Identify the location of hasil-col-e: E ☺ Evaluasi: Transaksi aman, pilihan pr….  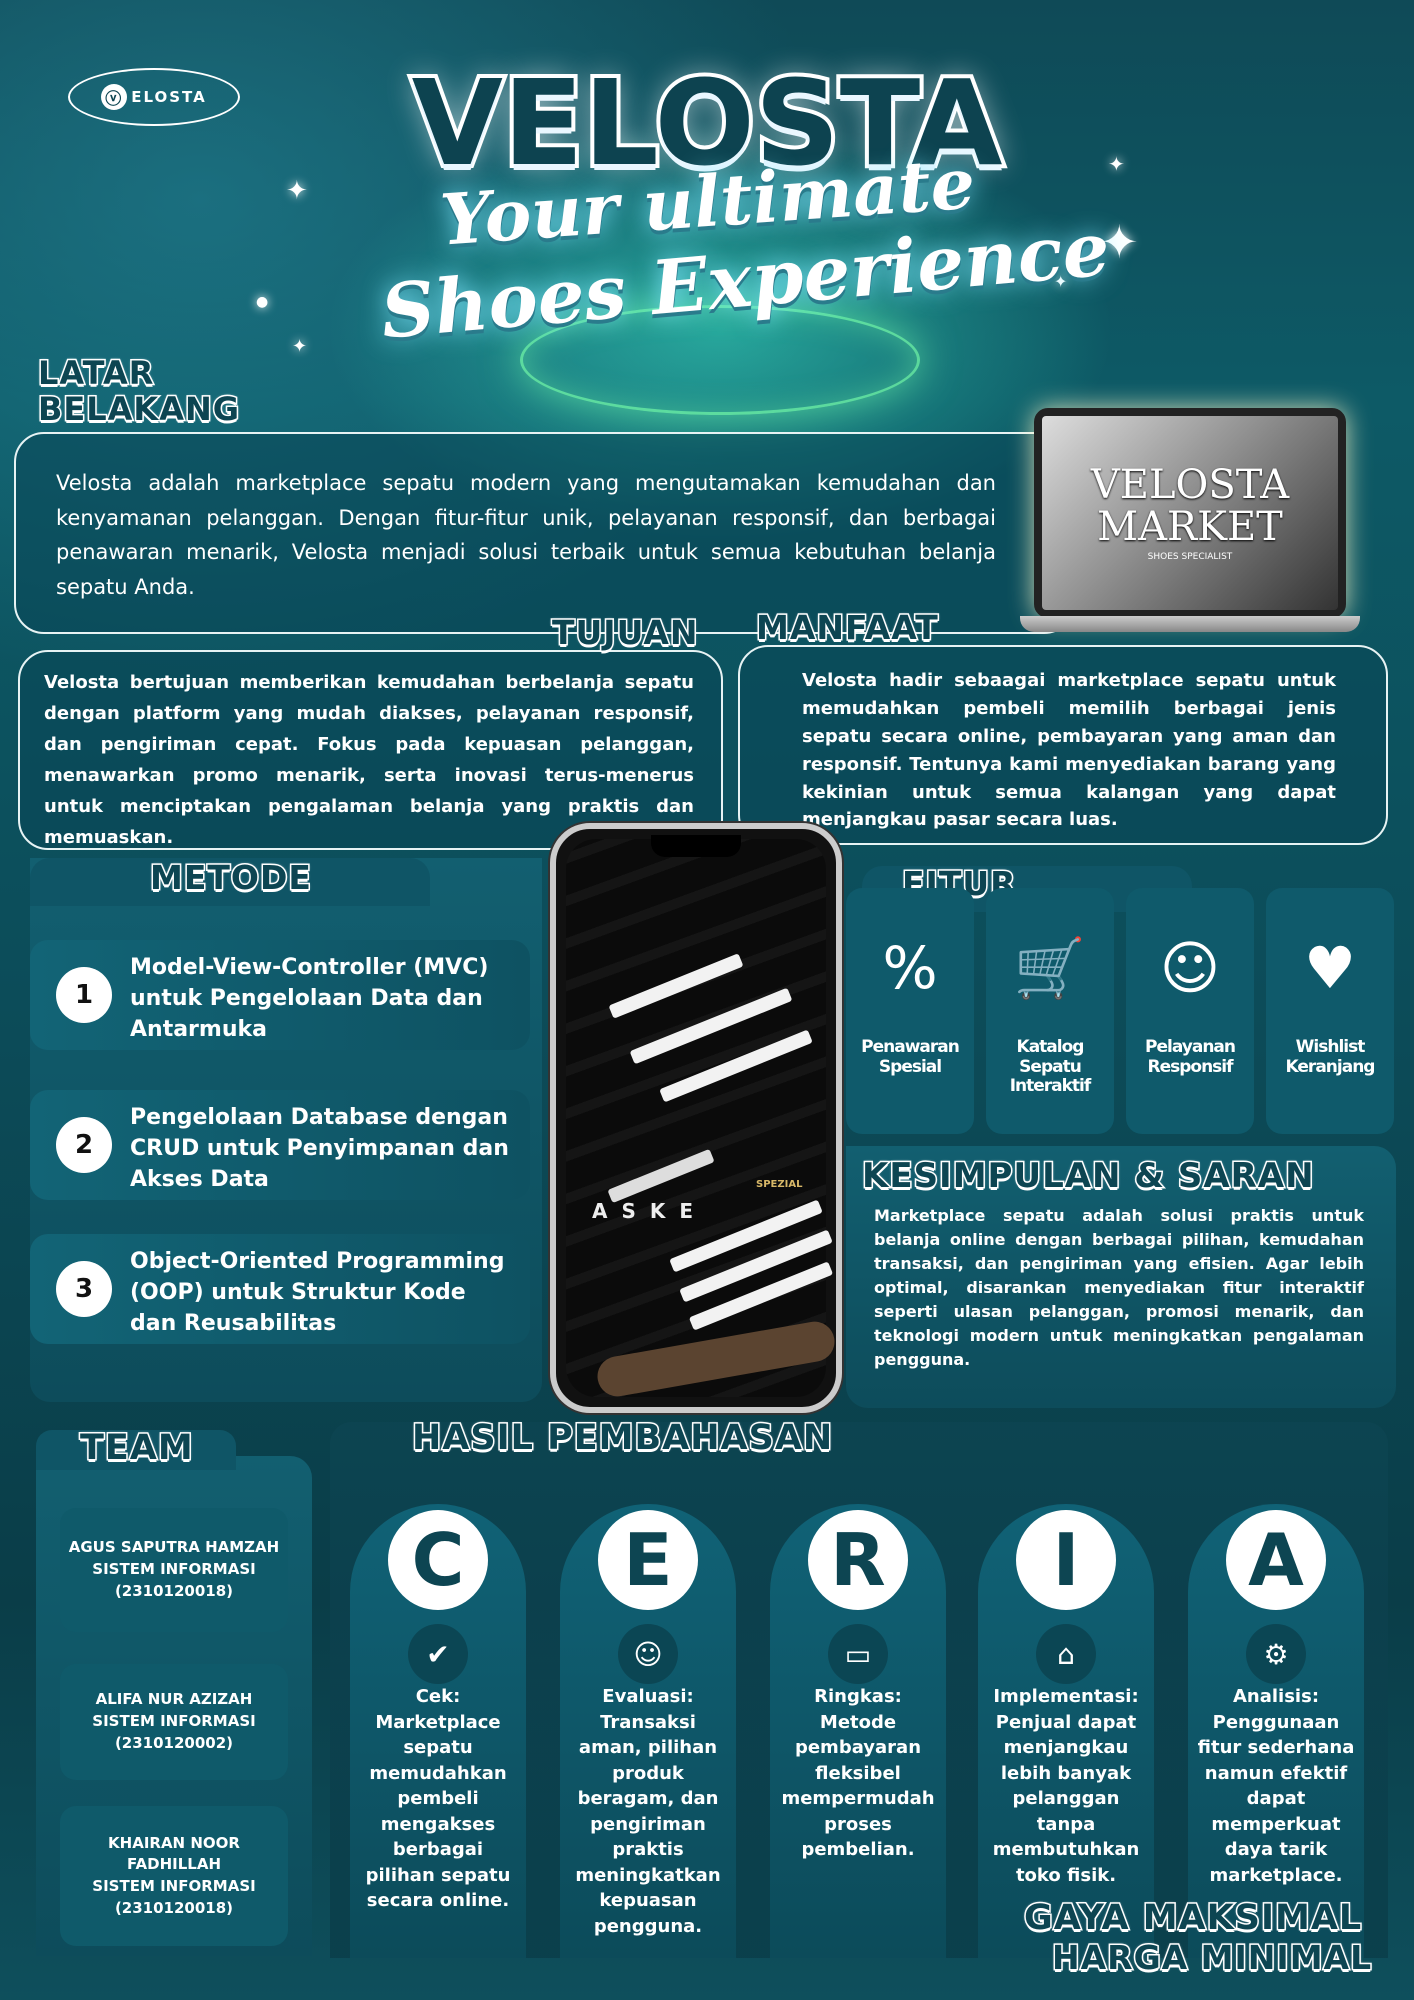
(648, 1731).